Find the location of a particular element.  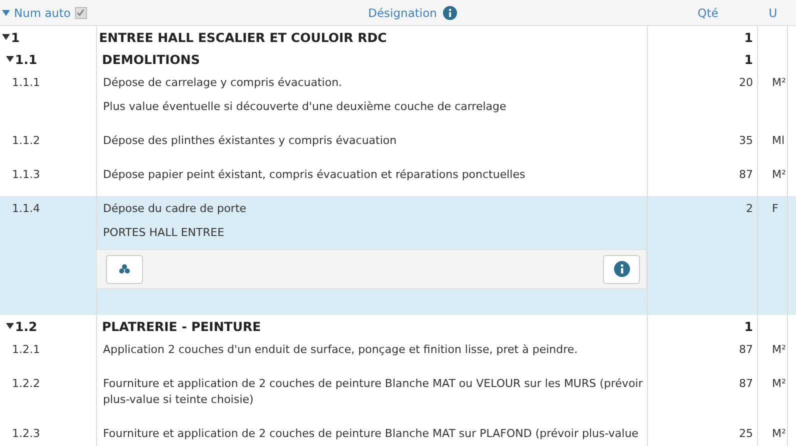

table-row: 1.2.1 Application 2 couches d'un enduit de surface, ponçage et finition lisse, pret à peindre. 87 M² is located at coordinates (398, 354).